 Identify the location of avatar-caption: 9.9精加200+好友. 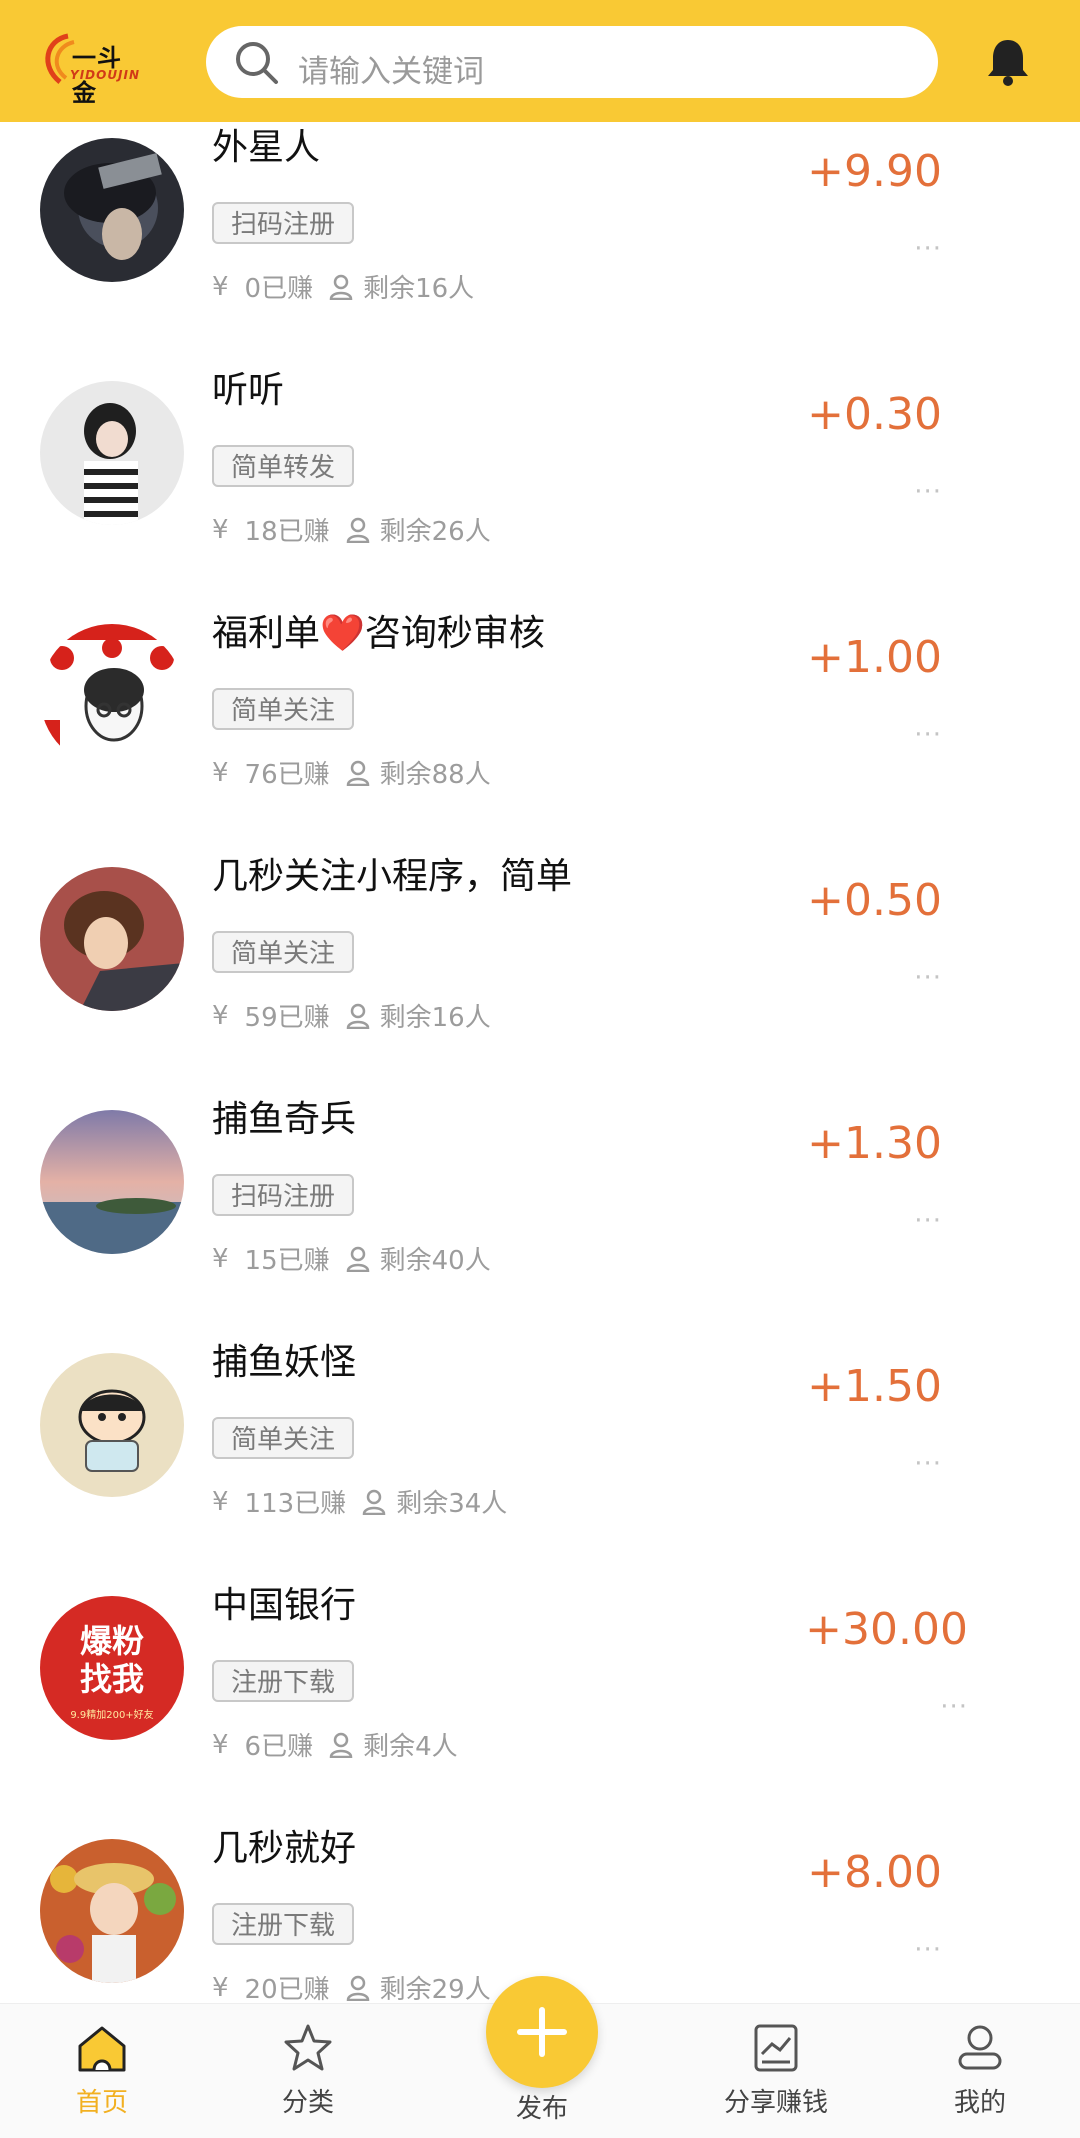
(112, 1715).